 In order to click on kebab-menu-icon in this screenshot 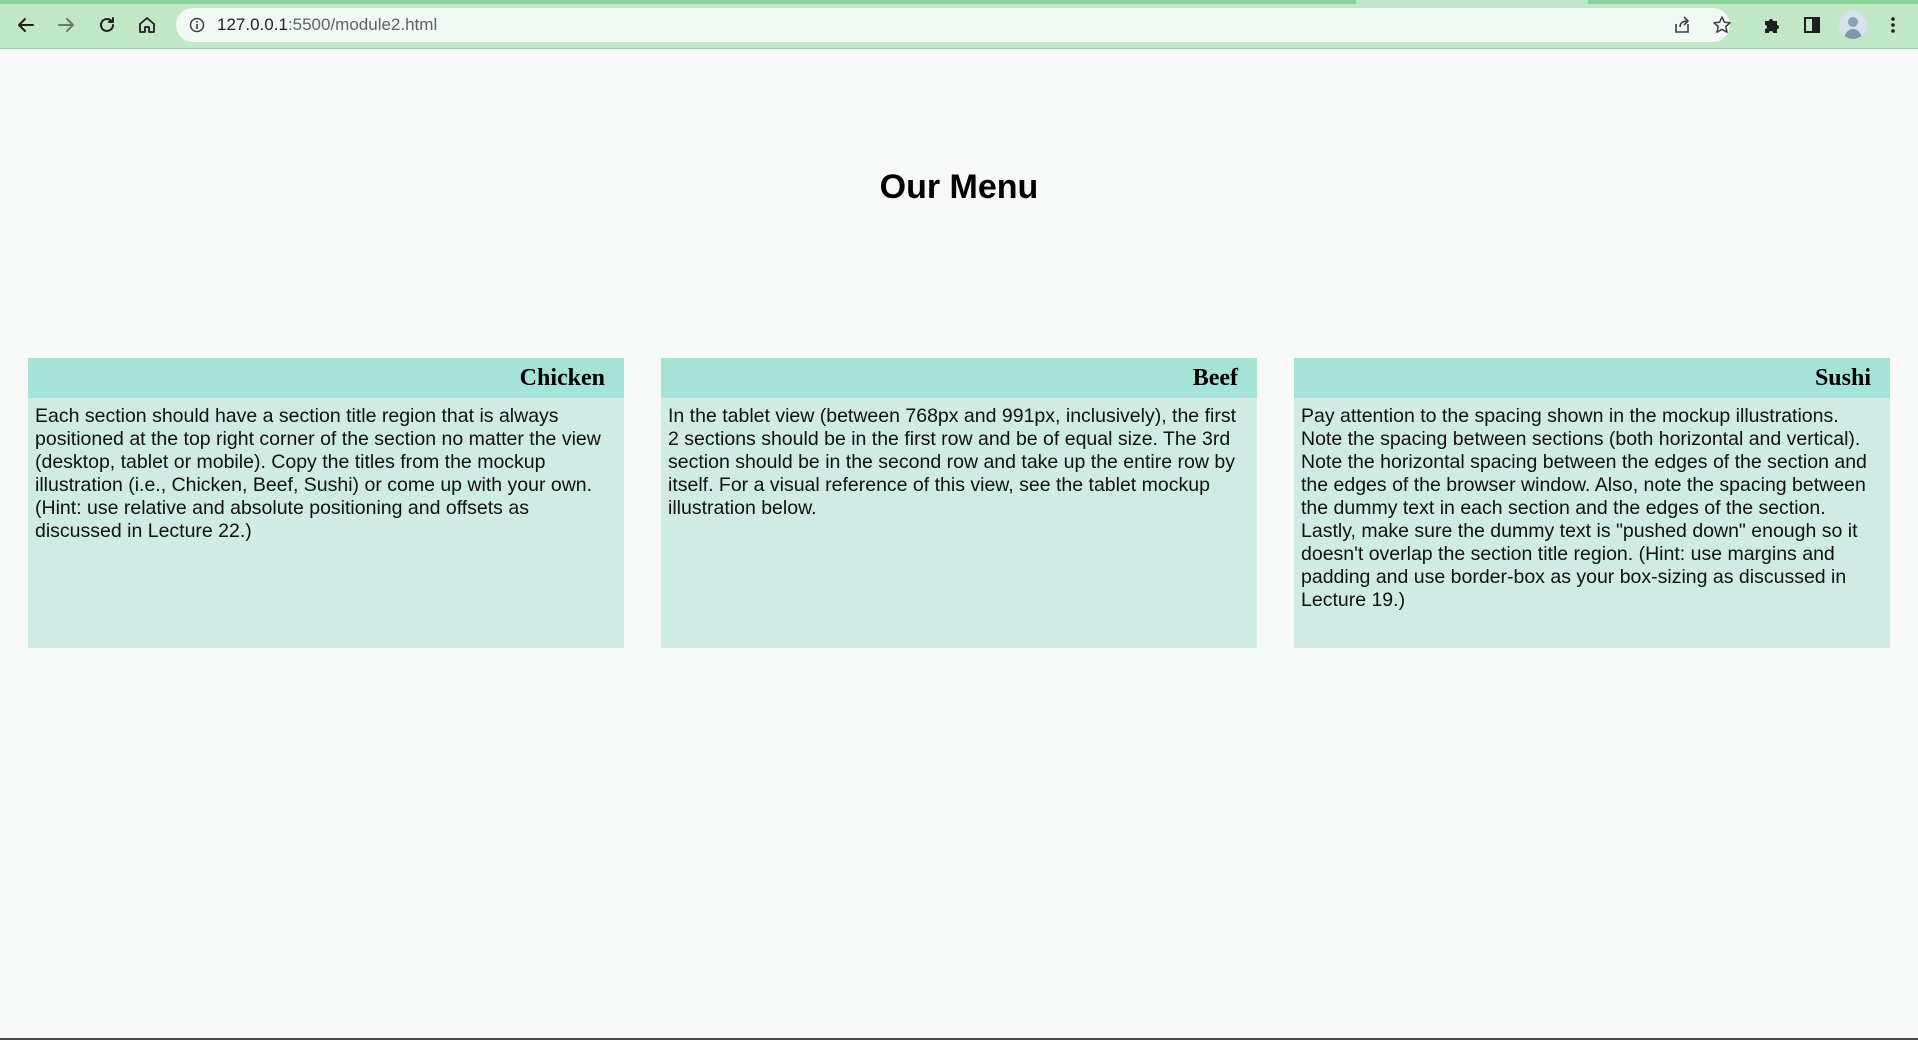, I will do `click(1893, 25)`.